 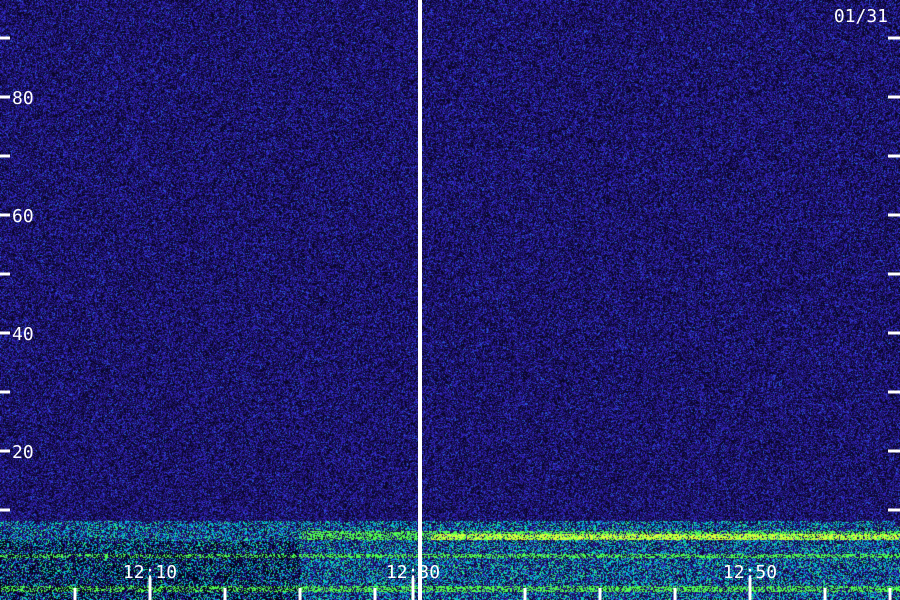 I want to click on x-tick-label: 12:50, so click(x=750, y=572).